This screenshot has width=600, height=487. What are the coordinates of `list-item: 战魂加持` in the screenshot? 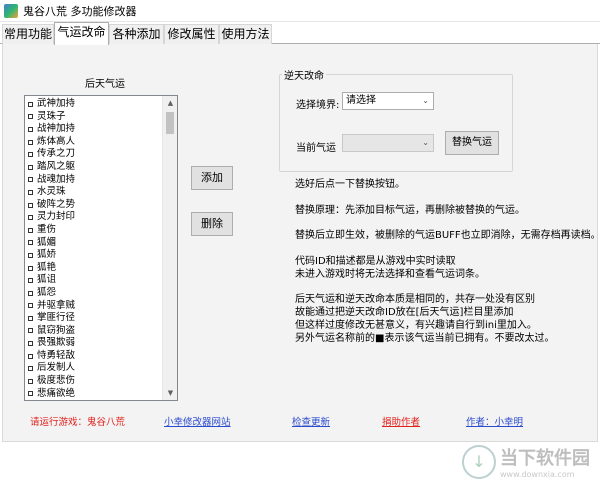 It's located at (94, 180).